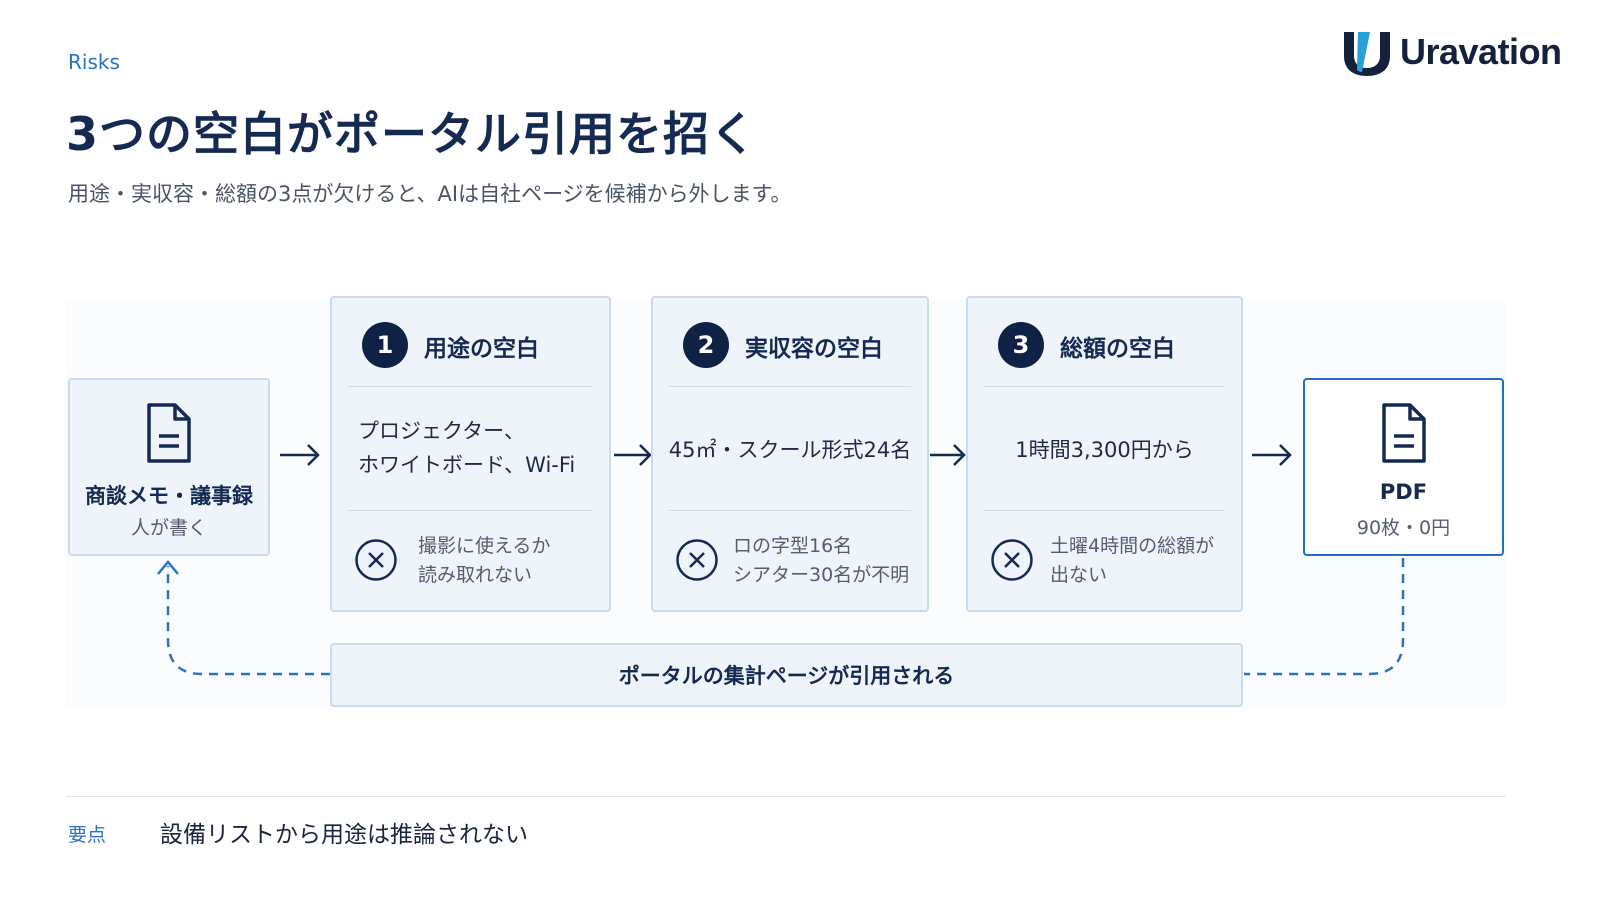 The image size is (1600, 900). I want to click on portal-citation-bar: ポータルの集計ページが引用される, so click(786, 675).